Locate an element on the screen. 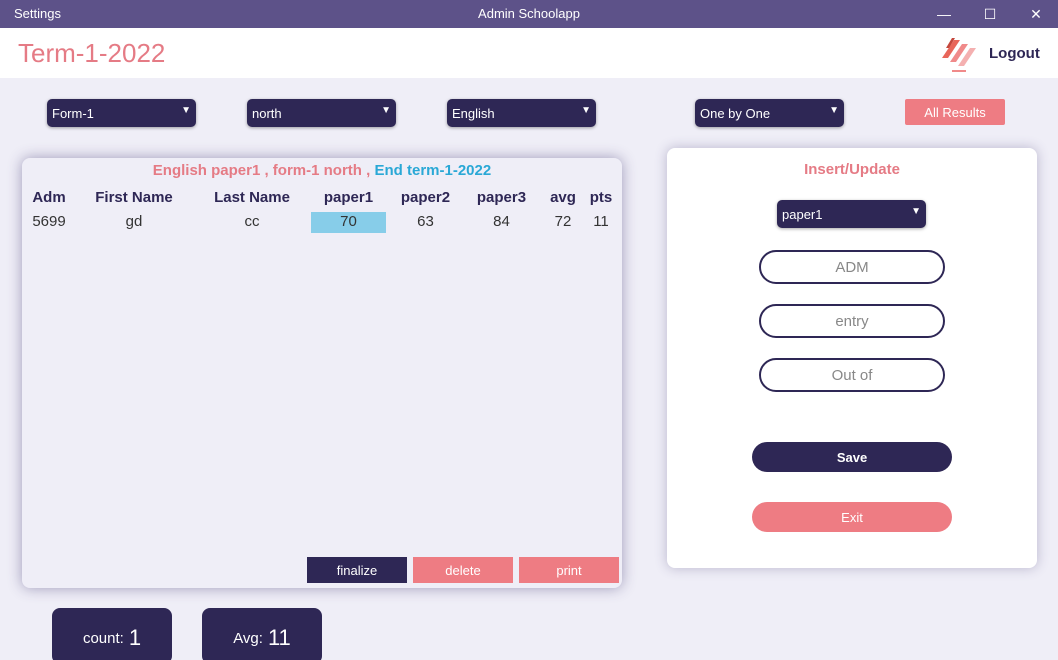 The height and width of the screenshot is (660, 1058). window-title: Admin Schoolapp is located at coordinates (529, 13).